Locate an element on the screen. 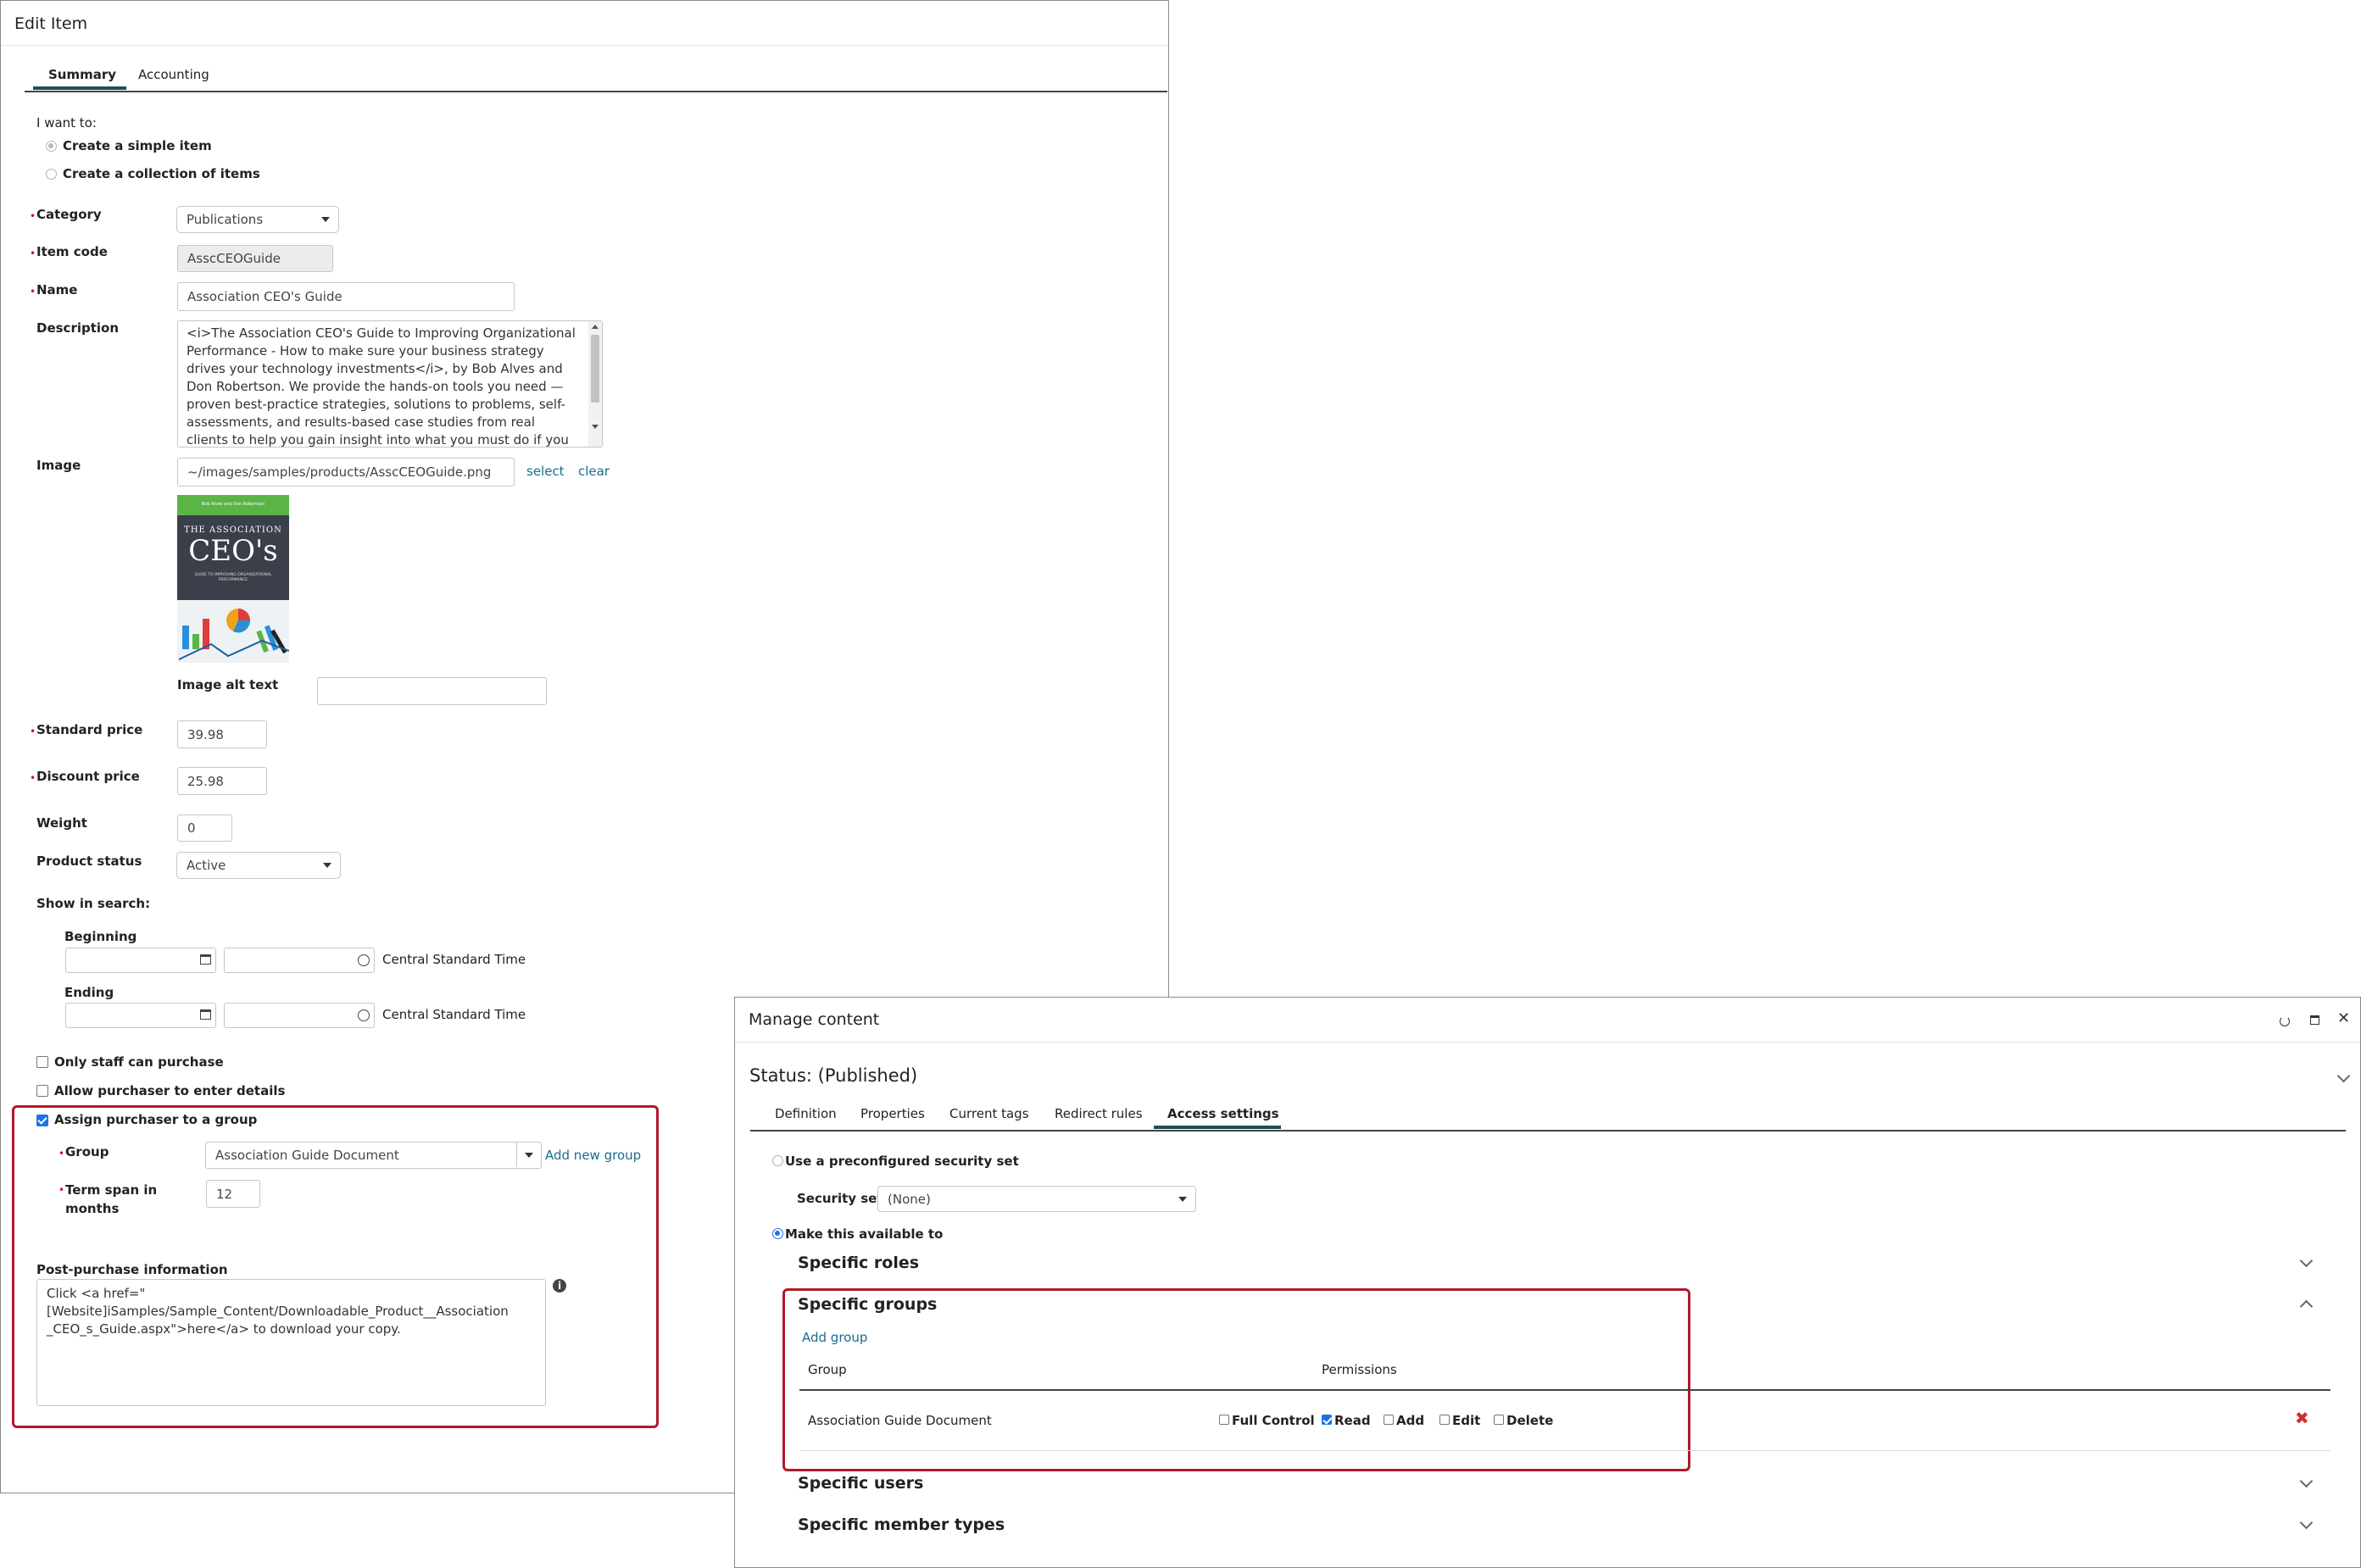 The height and width of the screenshot is (1568, 2361). group-label: Group is located at coordinates (87, 1151).